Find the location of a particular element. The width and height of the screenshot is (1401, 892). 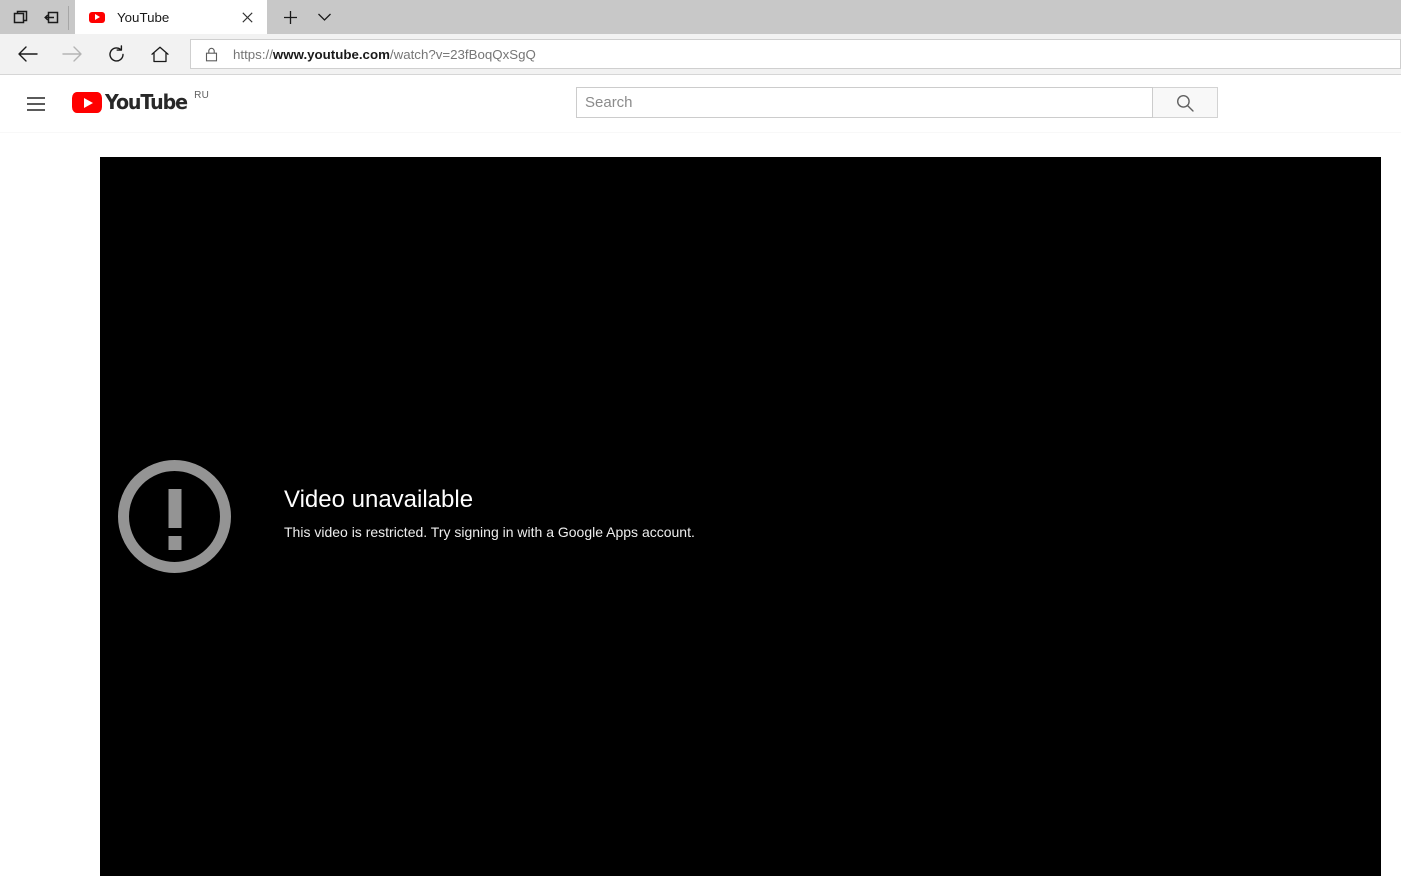

youtube-logo-text: YouTube is located at coordinates (146, 102).